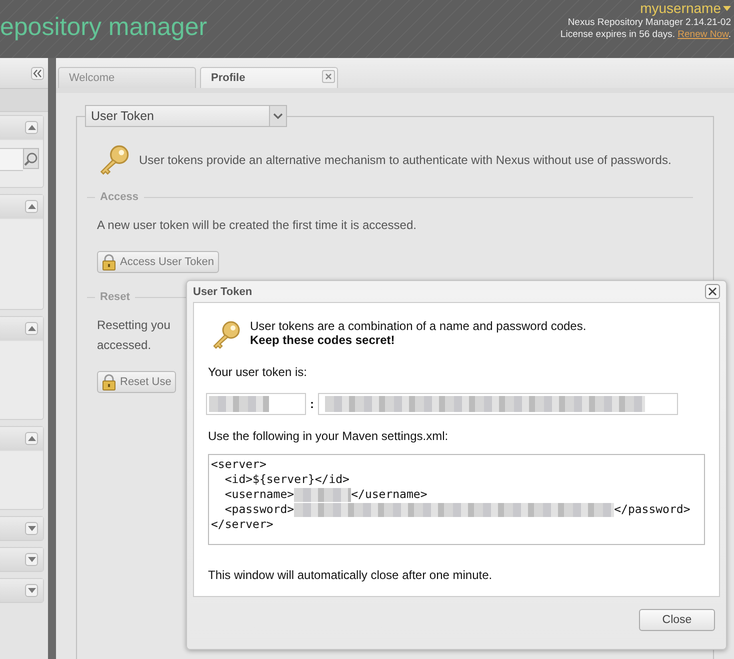  I want to click on license-text: License expires in 56 days. Renew Now., so click(645, 35).